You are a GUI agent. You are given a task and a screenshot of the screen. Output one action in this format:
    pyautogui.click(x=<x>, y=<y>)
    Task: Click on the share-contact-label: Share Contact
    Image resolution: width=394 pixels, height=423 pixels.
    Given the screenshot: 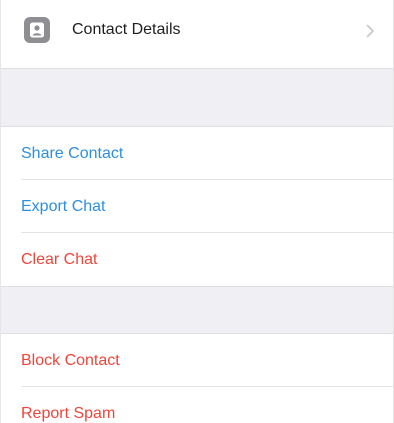 What is the action you would take?
    pyautogui.click(x=72, y=153)
    